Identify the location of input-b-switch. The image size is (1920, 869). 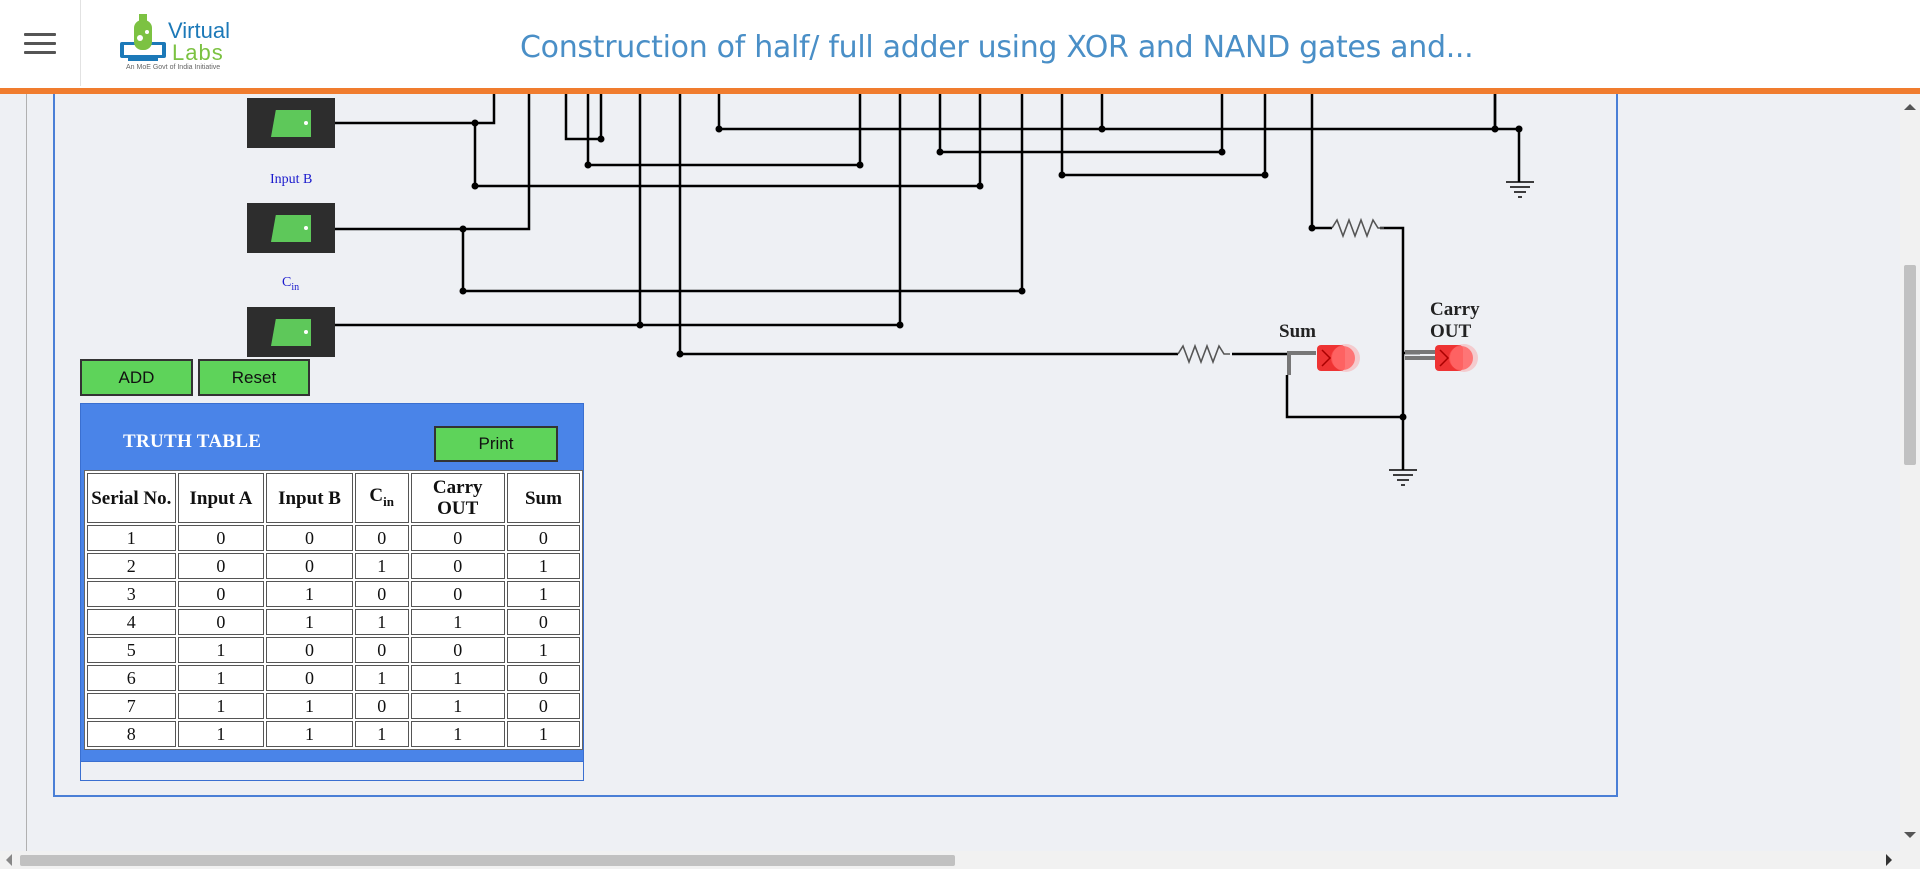
(291, 228).